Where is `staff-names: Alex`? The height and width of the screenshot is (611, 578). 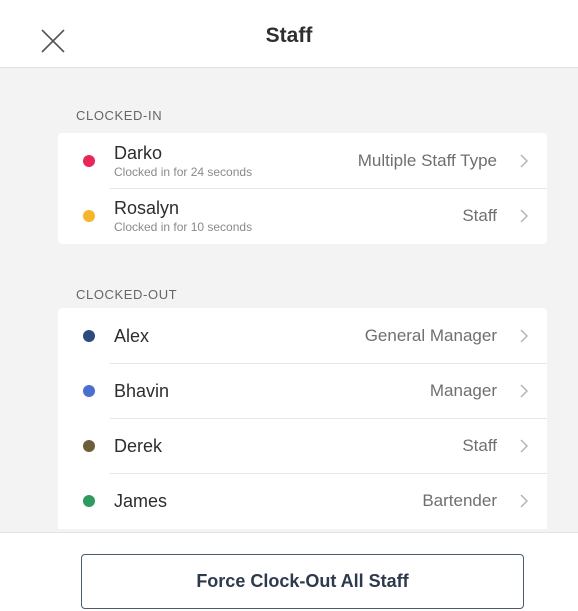
staff-names: Alex is located at coordinates (131, 335).